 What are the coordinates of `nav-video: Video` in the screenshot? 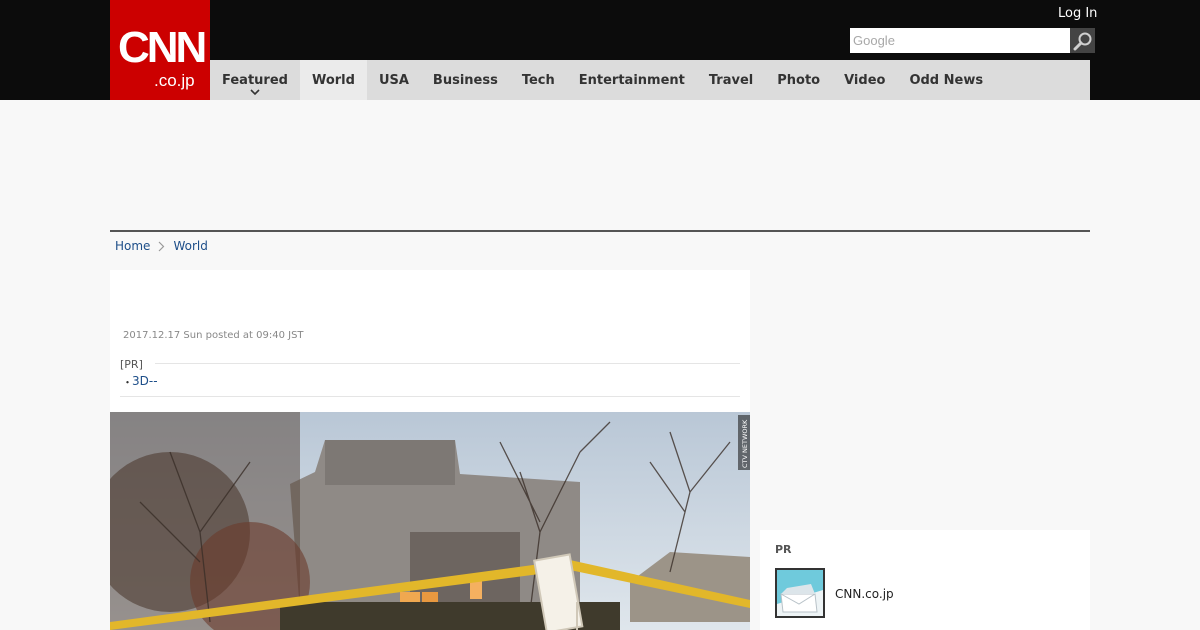 It's located at (864, 80).